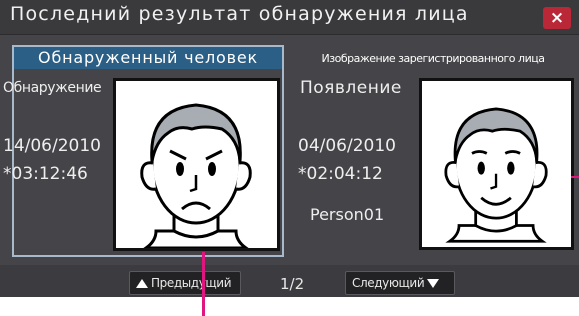 This screenshot has width=579, height=316. Describe the element at coordinates (142, 283) in the screenshot. I see `triangle-up-icon` at that location.